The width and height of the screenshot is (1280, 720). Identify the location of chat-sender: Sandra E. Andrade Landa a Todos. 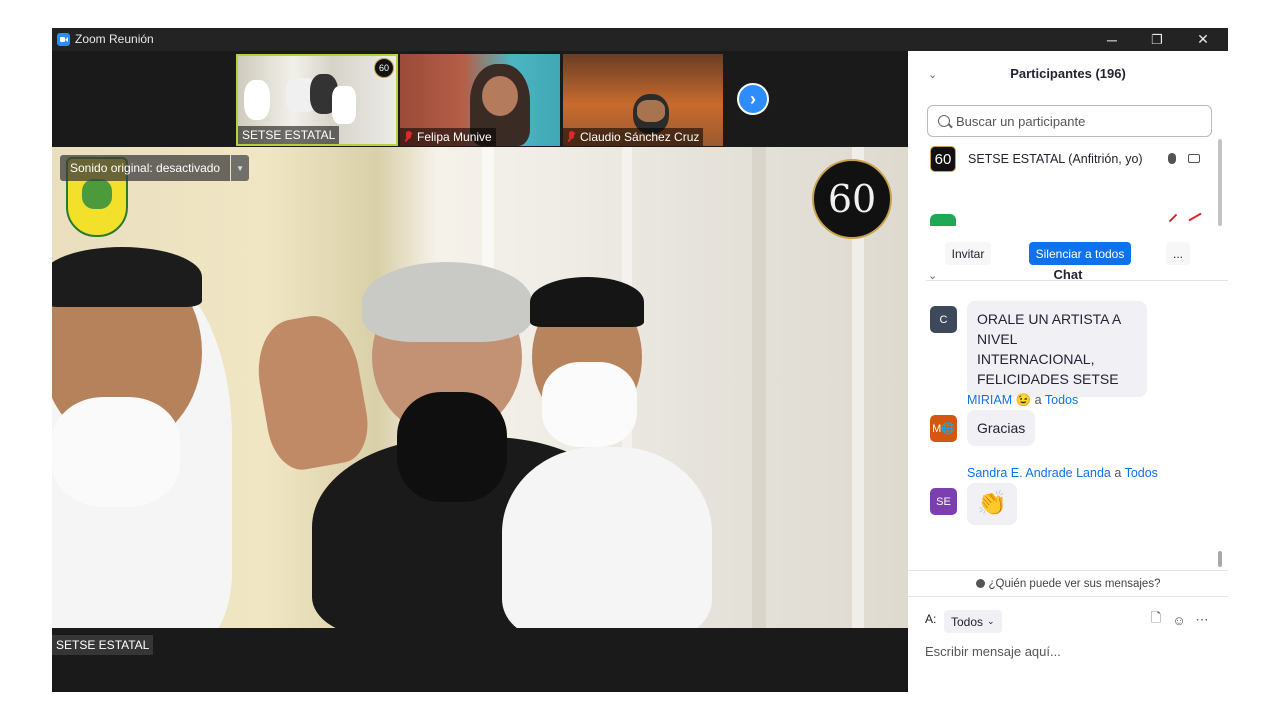
(1062, 473).